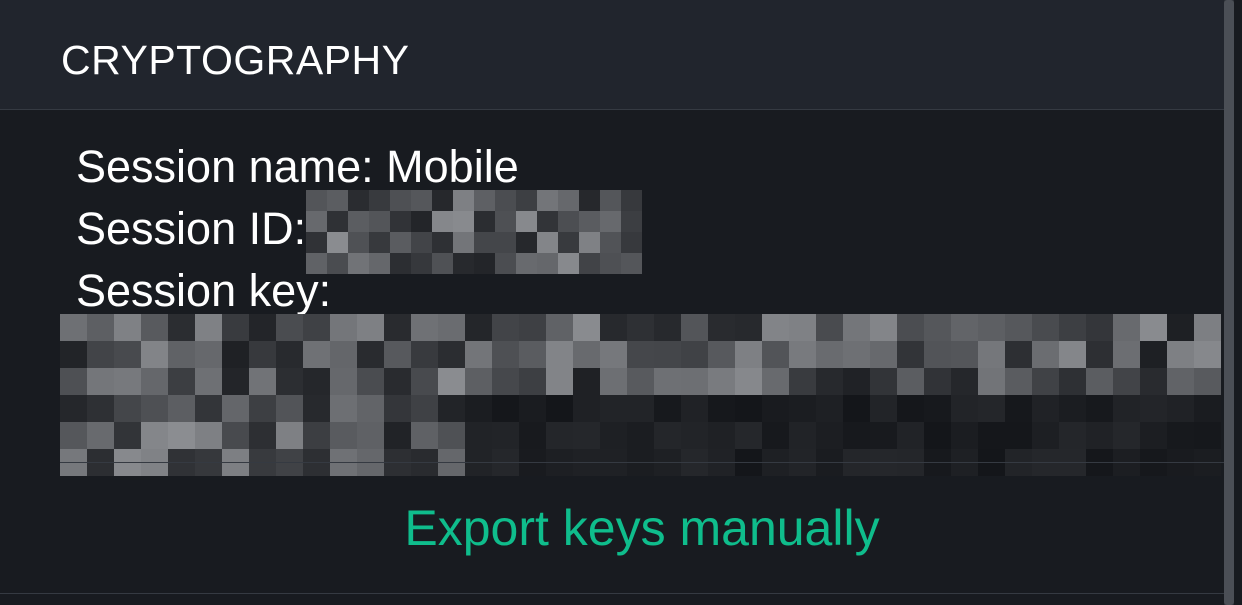  What do you see at coordinates (297, 166) in the screenshot?
I see `session-name-label: Session name: Mobile` at bounding box center [297, 166].